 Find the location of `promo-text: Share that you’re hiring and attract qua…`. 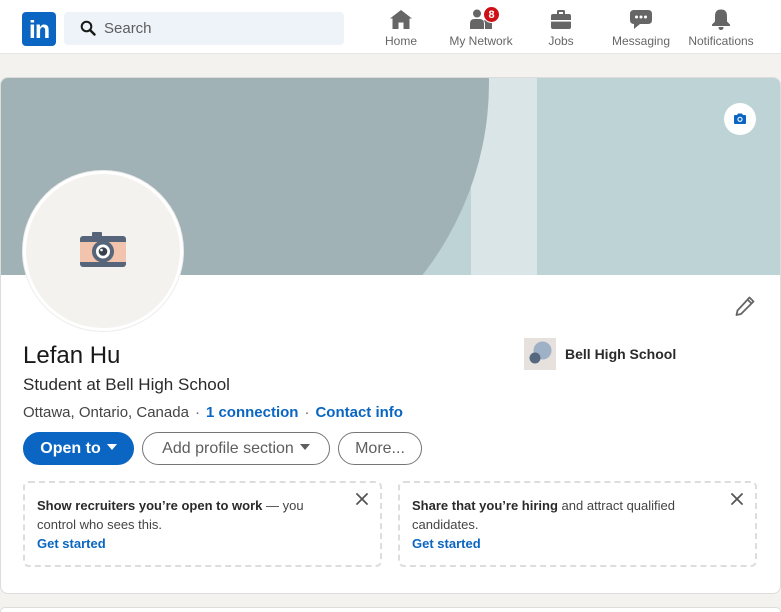

promo-text: Share that you’re hiring and attract qua… is located at coordinates (564, 515).